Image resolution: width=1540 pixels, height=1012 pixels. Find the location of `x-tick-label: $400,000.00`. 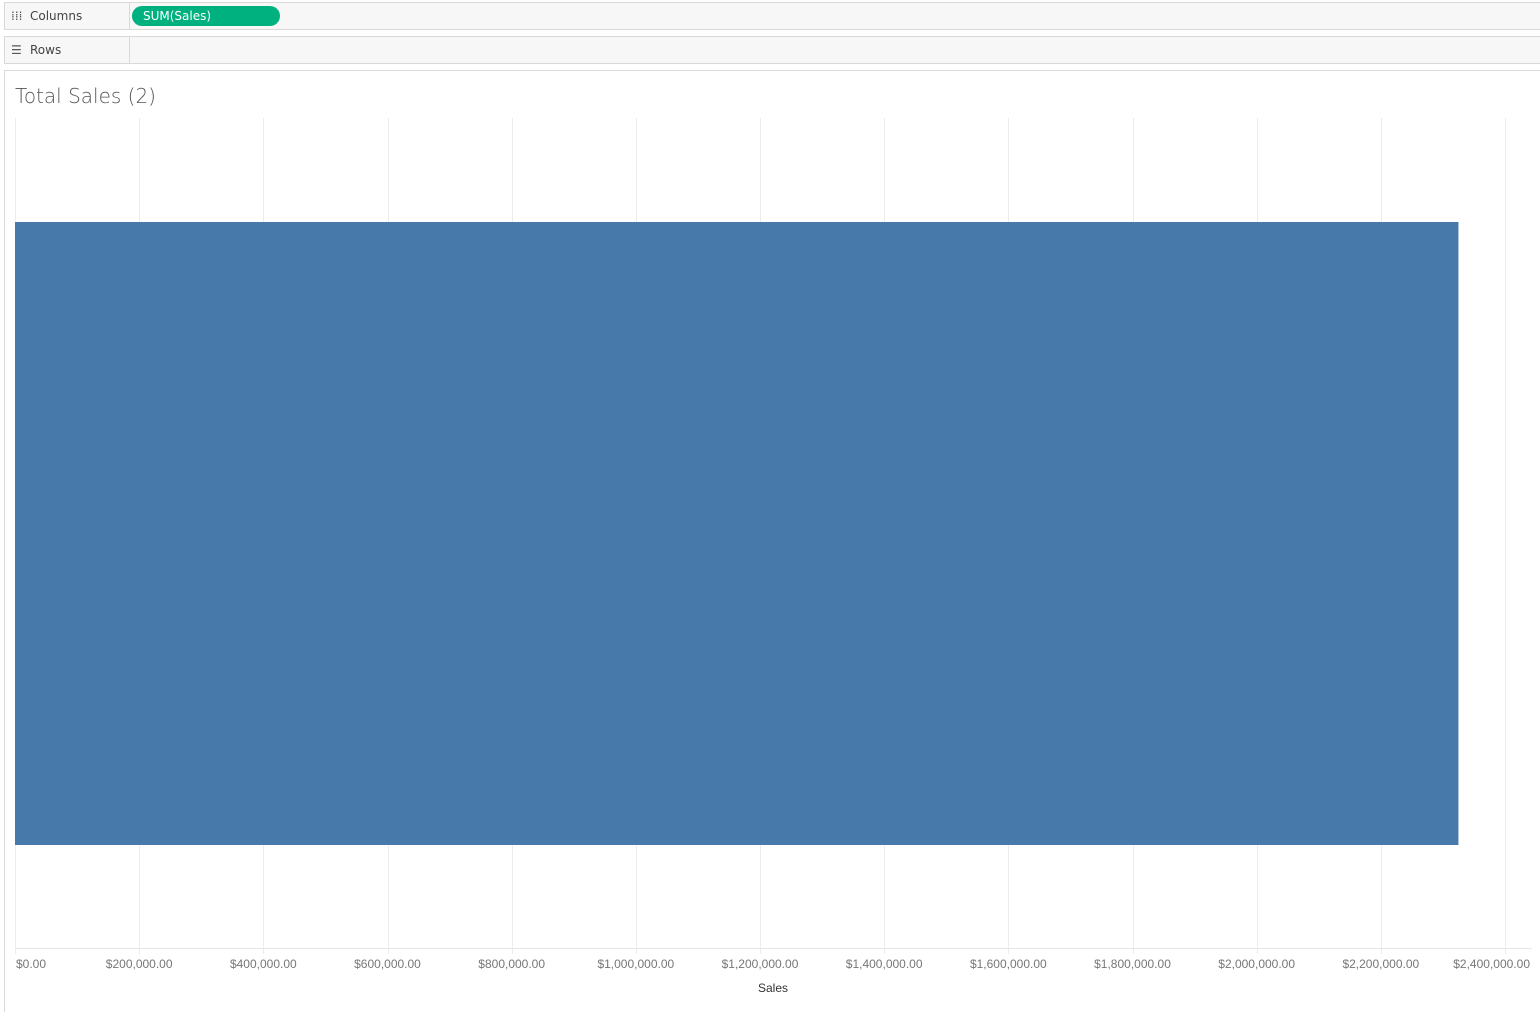

x-tick-label: $400,000.00 is located at coordinates (263, 964).